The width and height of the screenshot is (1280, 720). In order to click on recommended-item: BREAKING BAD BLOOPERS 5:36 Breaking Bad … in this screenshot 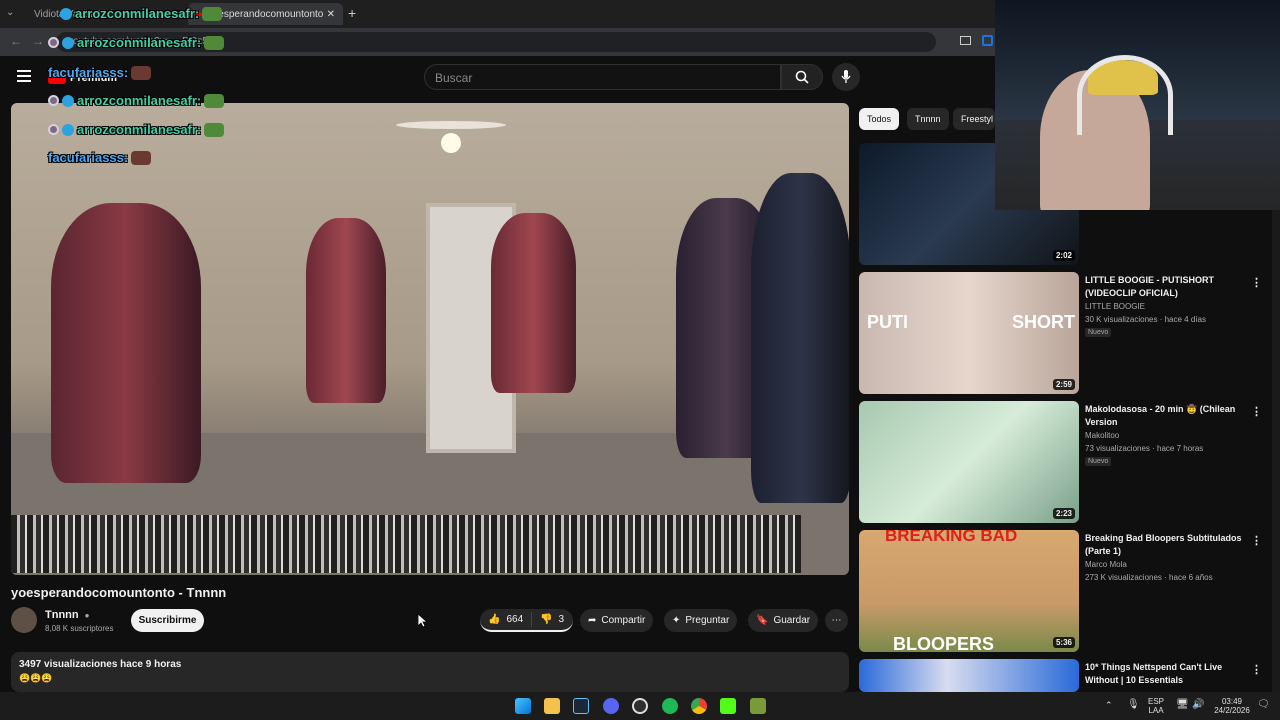, I will do `click(1065, 591)`.